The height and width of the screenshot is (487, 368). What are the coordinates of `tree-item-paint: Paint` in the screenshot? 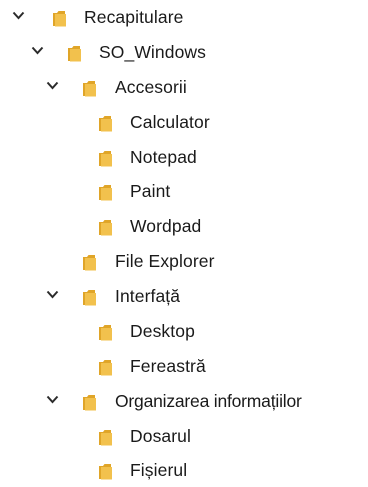 It's located at (184, 192).